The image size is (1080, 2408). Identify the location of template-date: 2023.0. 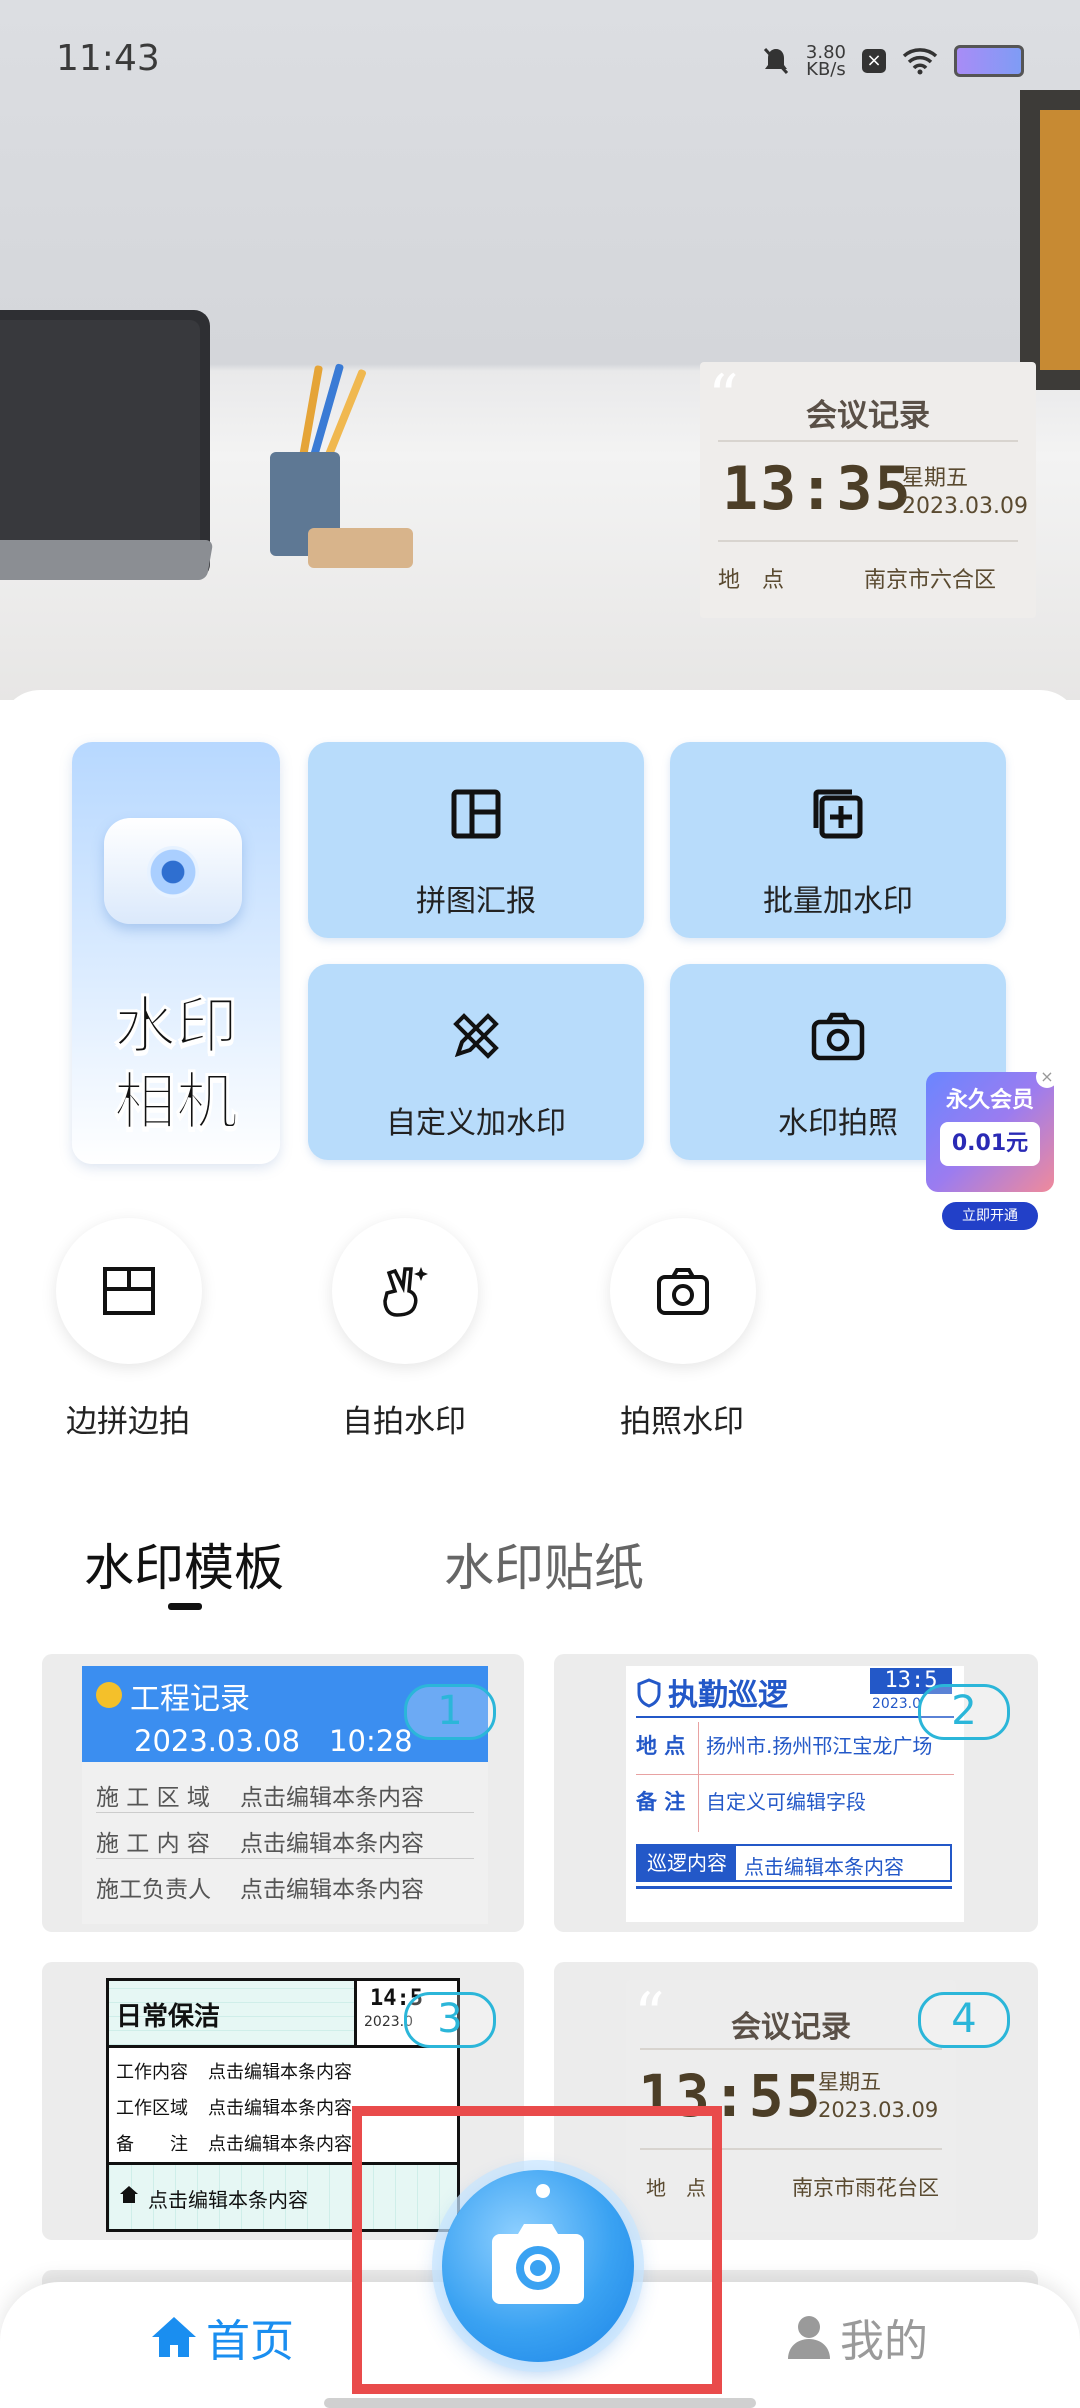
(896, 1704).